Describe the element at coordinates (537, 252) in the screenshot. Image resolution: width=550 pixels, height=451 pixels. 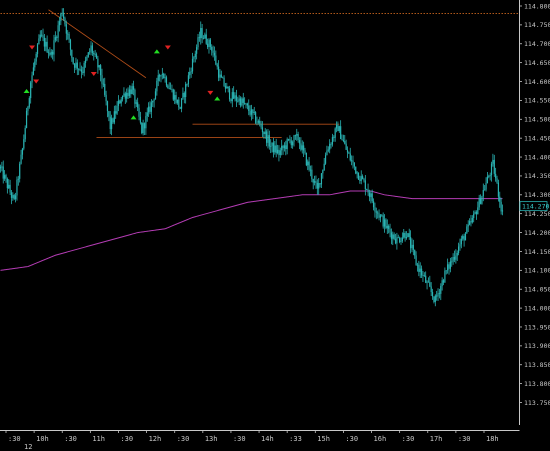
I see `y-tick-label: 114.150` at that location.